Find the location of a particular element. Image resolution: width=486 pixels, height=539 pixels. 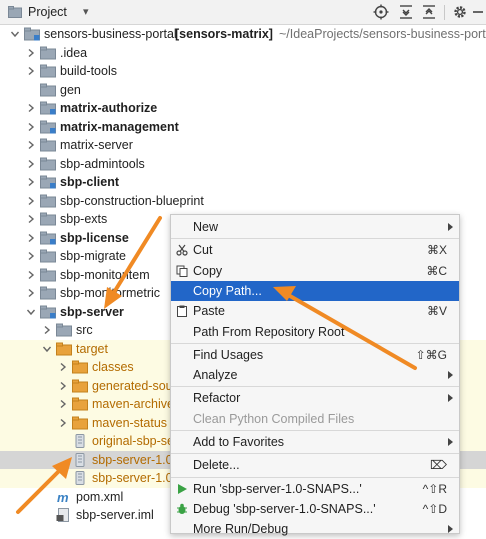

menu-item-run-sbp-server-1-0-snaps: Run 'sbp-server-1.0-SNAPS...' ^⇧R is located at coordinates (315, 489).